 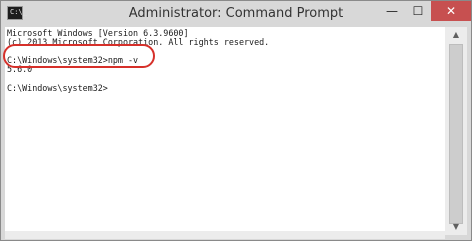 I want to click on scroll-thumb, so click(x=456, y=134).